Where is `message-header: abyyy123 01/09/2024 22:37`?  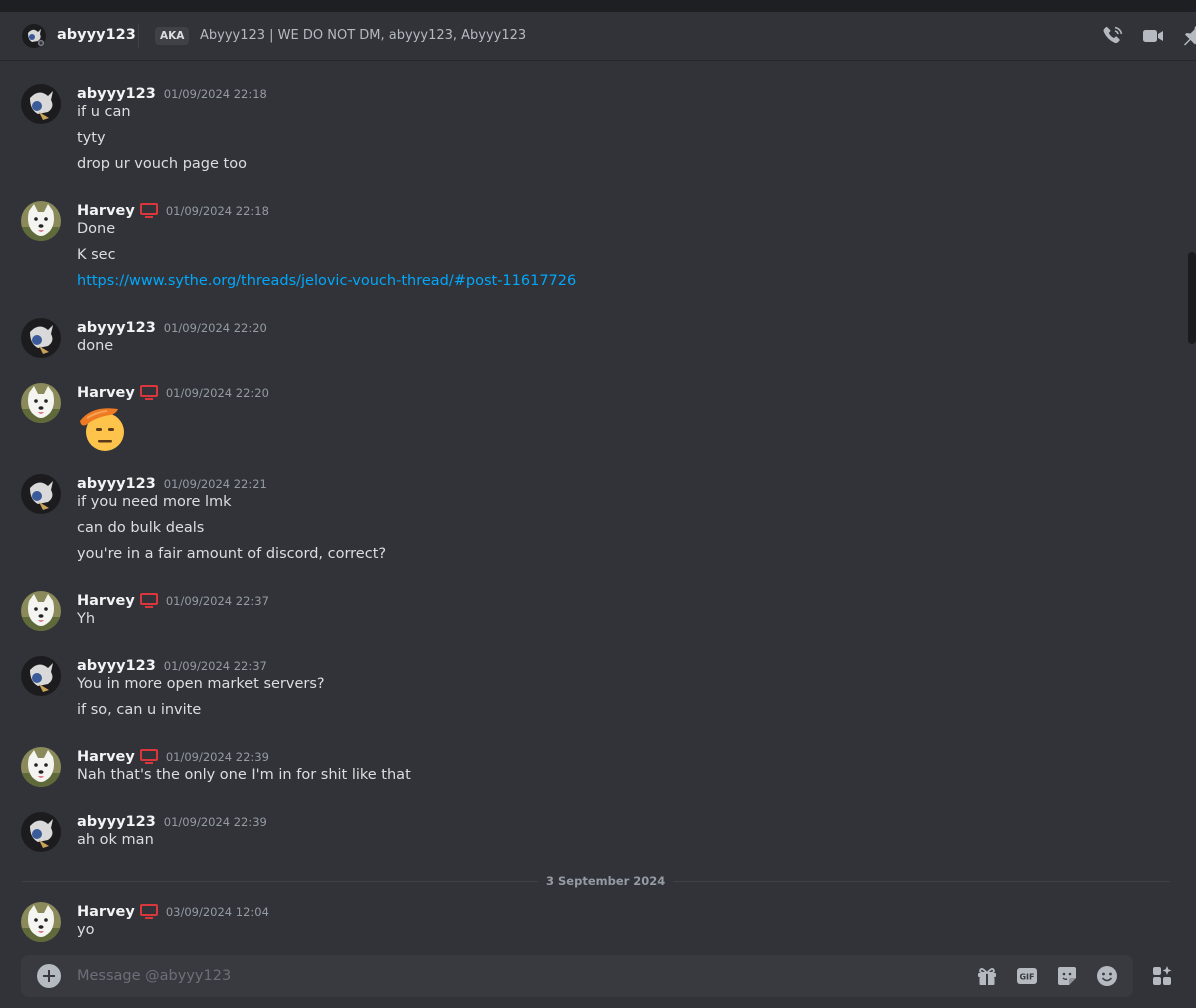
message-header: abyyy123 01/09/2024 22:37 is located at coordinates (172, 666).